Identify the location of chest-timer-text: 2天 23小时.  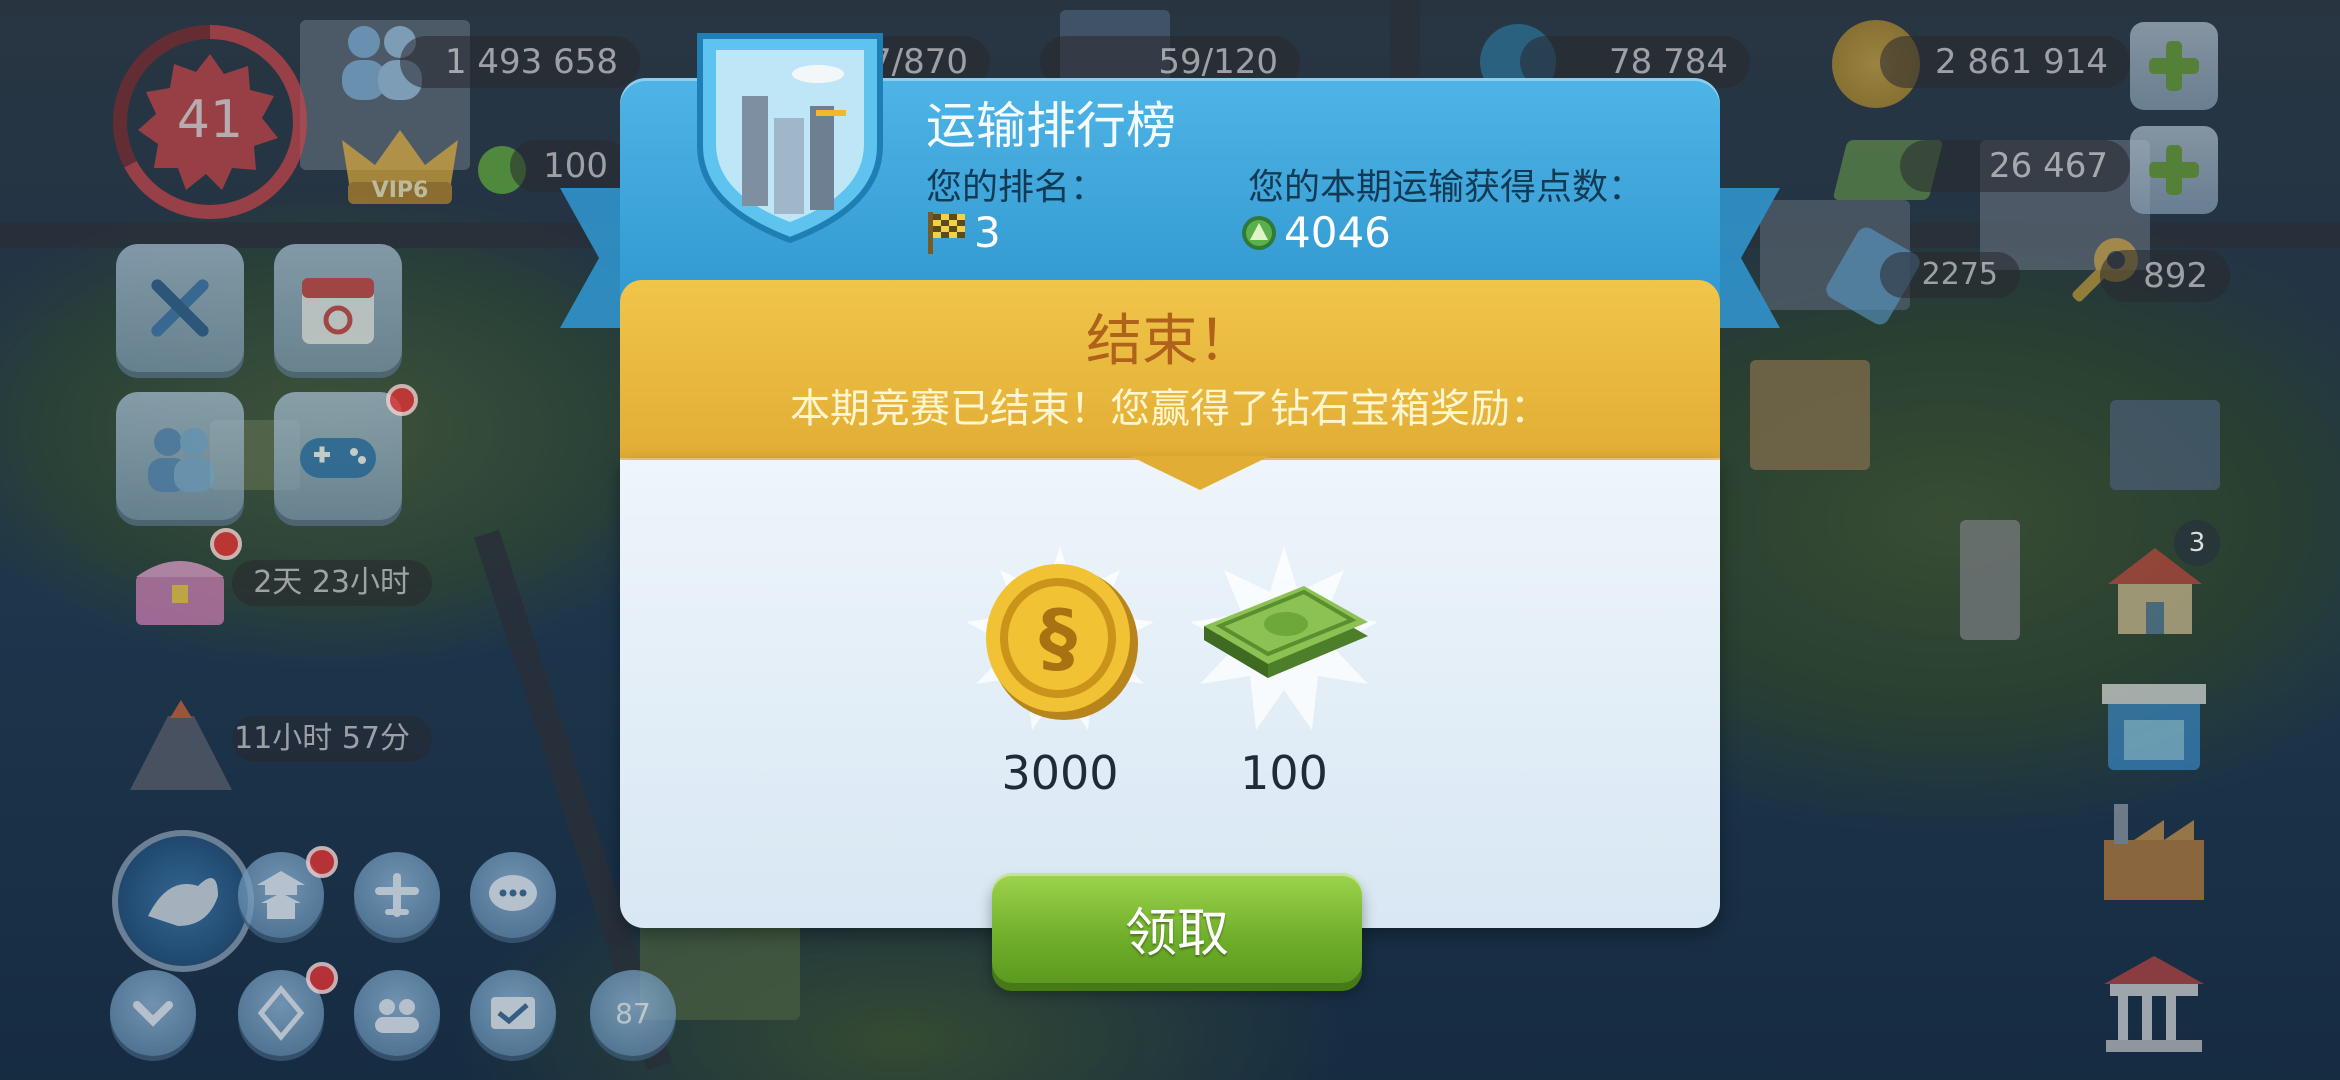
(331, 582).